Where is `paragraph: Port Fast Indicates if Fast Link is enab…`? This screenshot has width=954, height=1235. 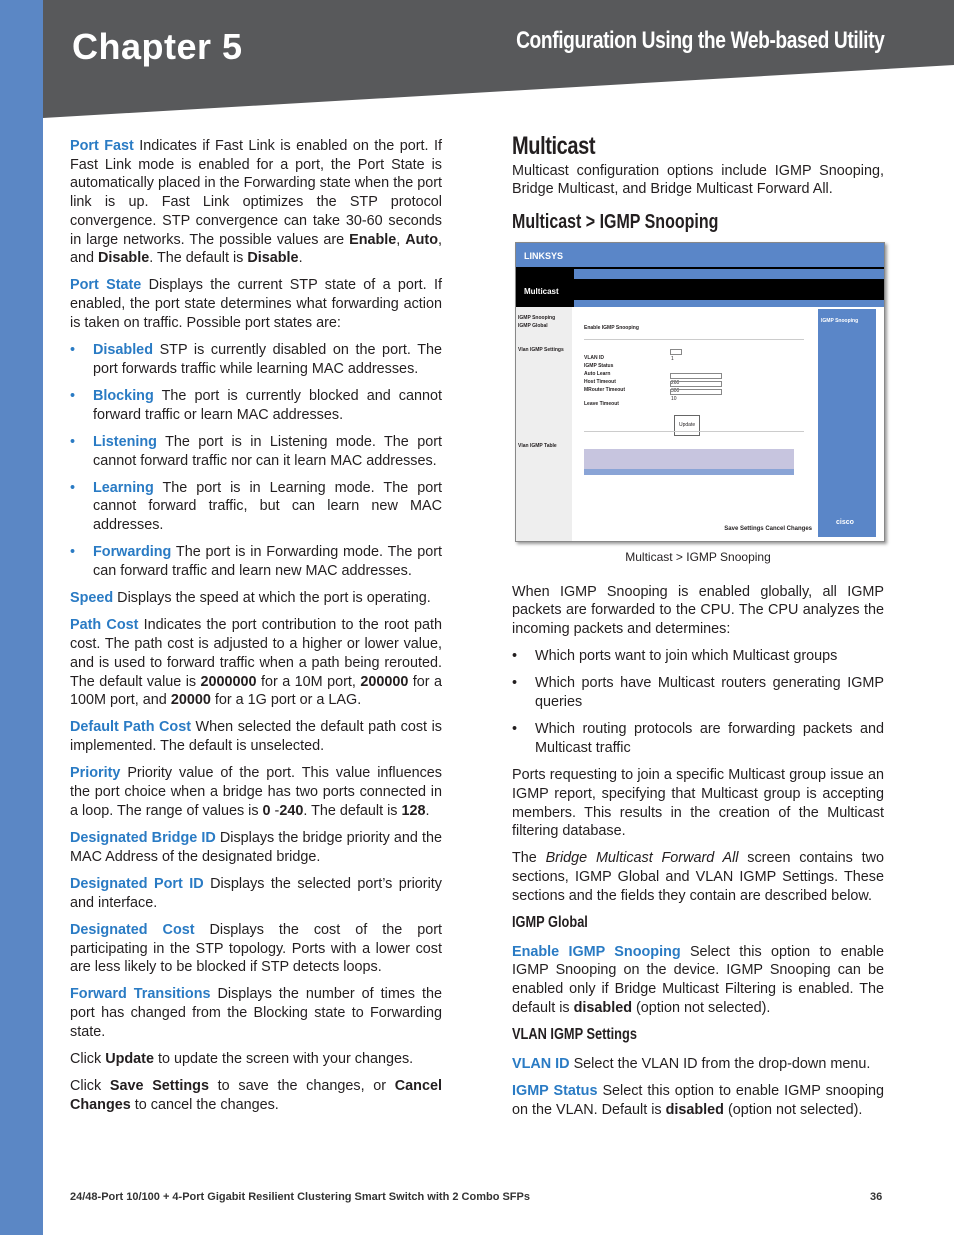
paragraph: Port Fast Indicates if Fast Link is enab… is located at coordinates (256, 202).